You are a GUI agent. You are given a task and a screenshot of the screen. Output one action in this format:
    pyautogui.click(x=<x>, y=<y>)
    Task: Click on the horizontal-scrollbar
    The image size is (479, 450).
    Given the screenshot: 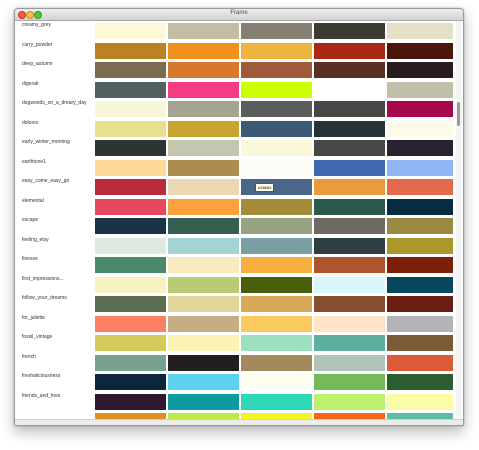 What is the action you would take?
    pyautogui.click(x=239, y=422)
    